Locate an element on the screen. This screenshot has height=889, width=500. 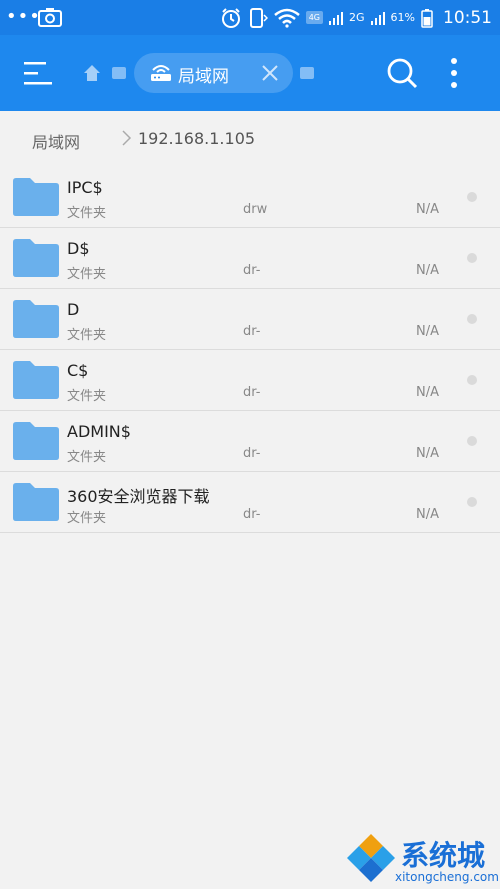
breadcrumb-current: 192.168.1.105 is located at coordinates (196, 138).